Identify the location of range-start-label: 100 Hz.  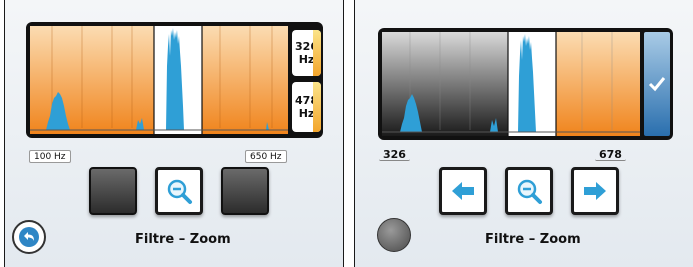
(50, 156).